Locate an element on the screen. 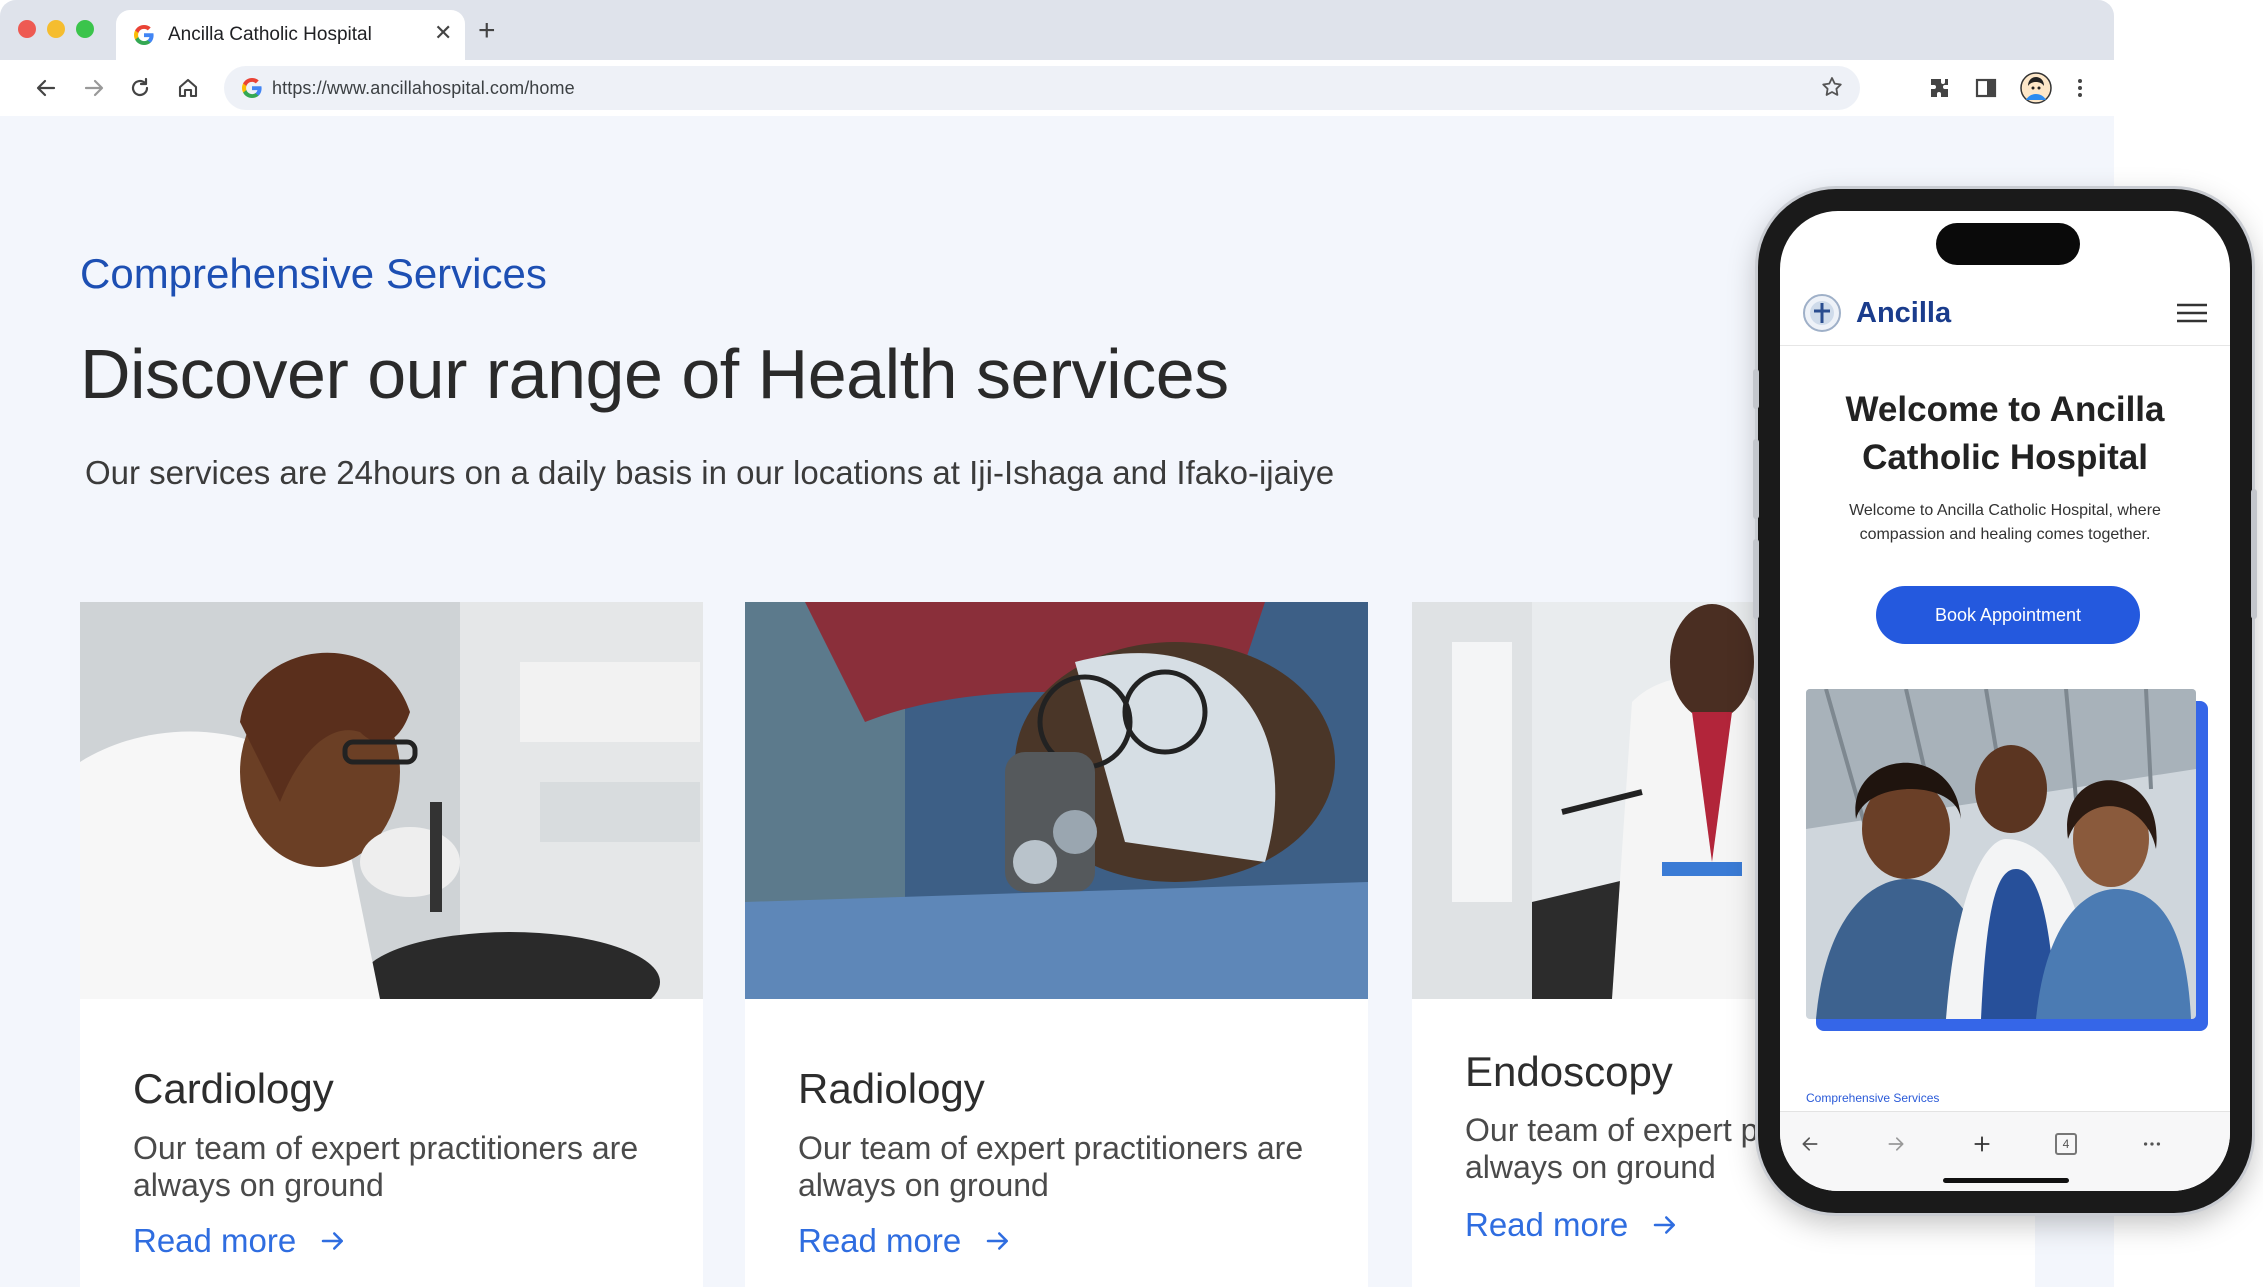  mobile-brand: Ancilla is located at coordinates (1904, 313).